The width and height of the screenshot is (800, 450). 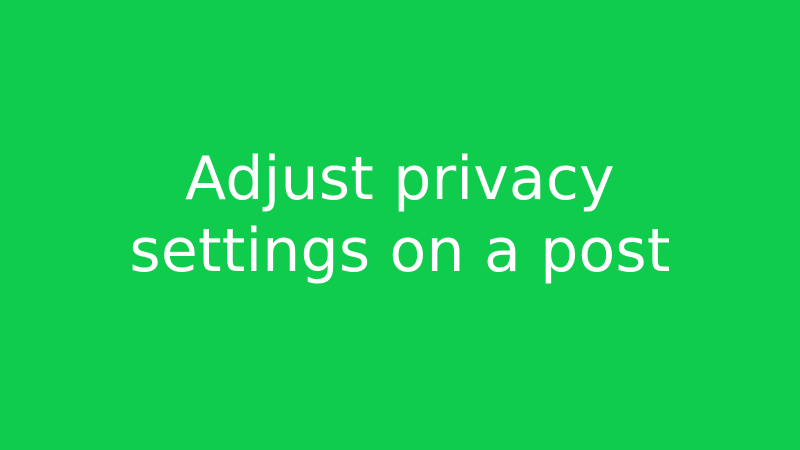 I want to click on slide-title-line-1: Adjust privacy, so click(x=400, y=179).